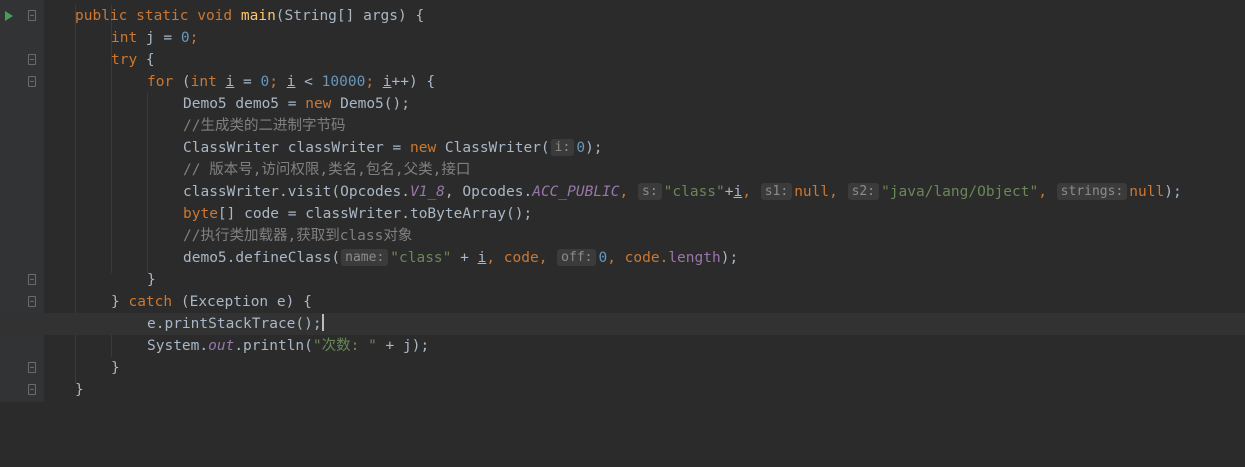  I want to click on code-comment: //生成类的二进制字节码, so click(264, 126).